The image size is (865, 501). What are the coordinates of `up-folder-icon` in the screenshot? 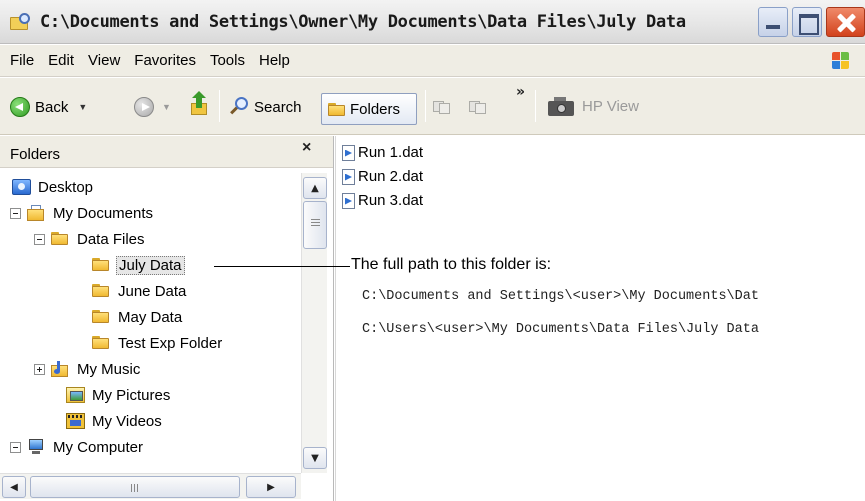 It's located at (200, 103).